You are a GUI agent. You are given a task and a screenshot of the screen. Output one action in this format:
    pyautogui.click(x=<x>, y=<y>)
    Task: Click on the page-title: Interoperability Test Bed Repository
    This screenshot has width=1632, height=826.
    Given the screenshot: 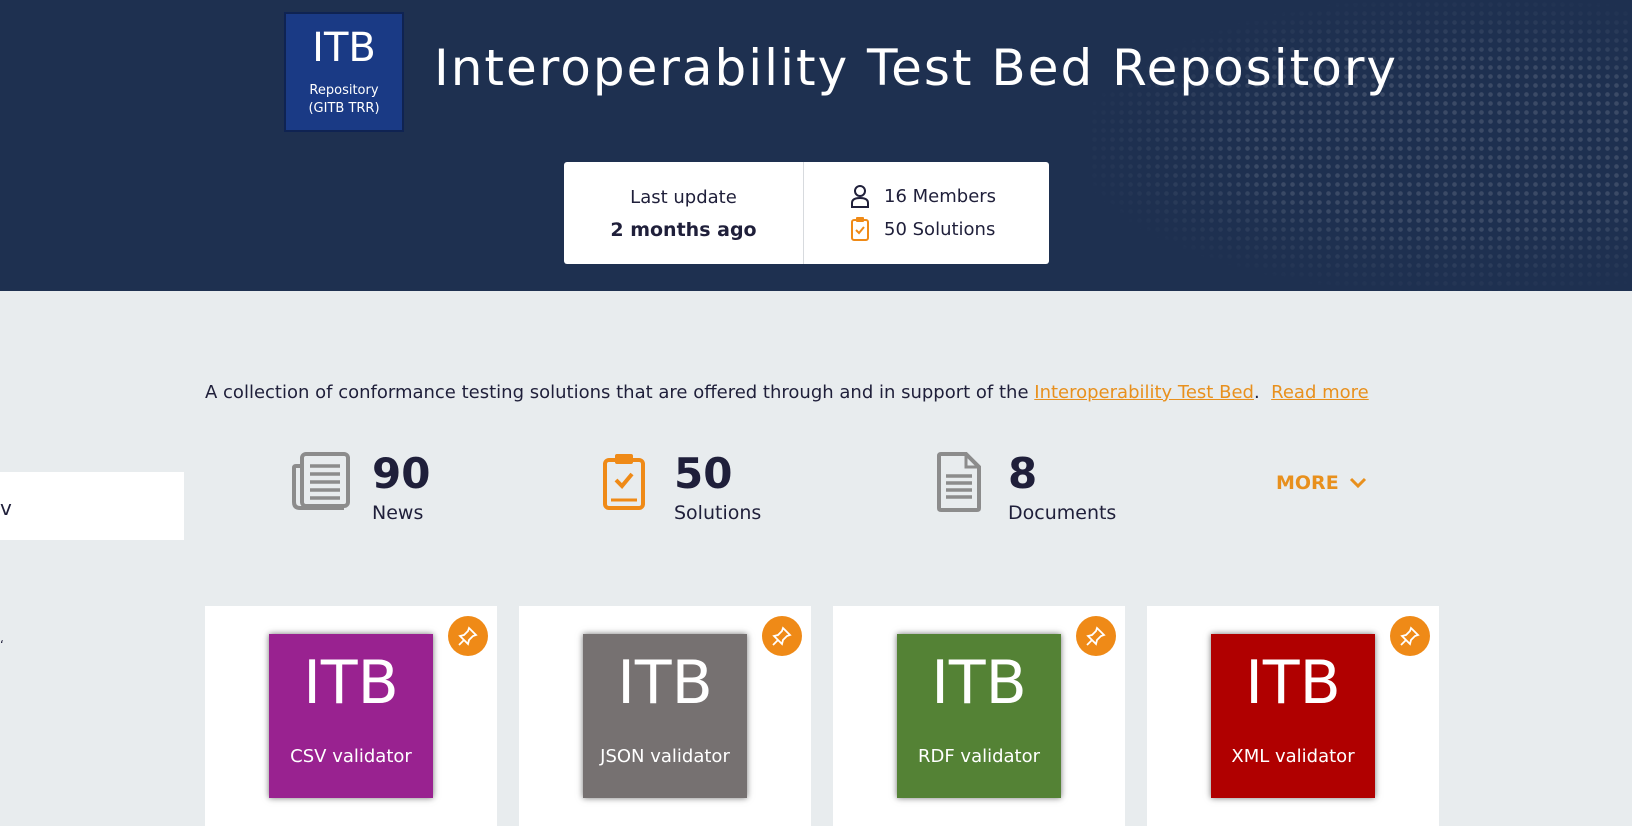 What is the action you would take?
    pyautogui.click(x=916, y=68)
    